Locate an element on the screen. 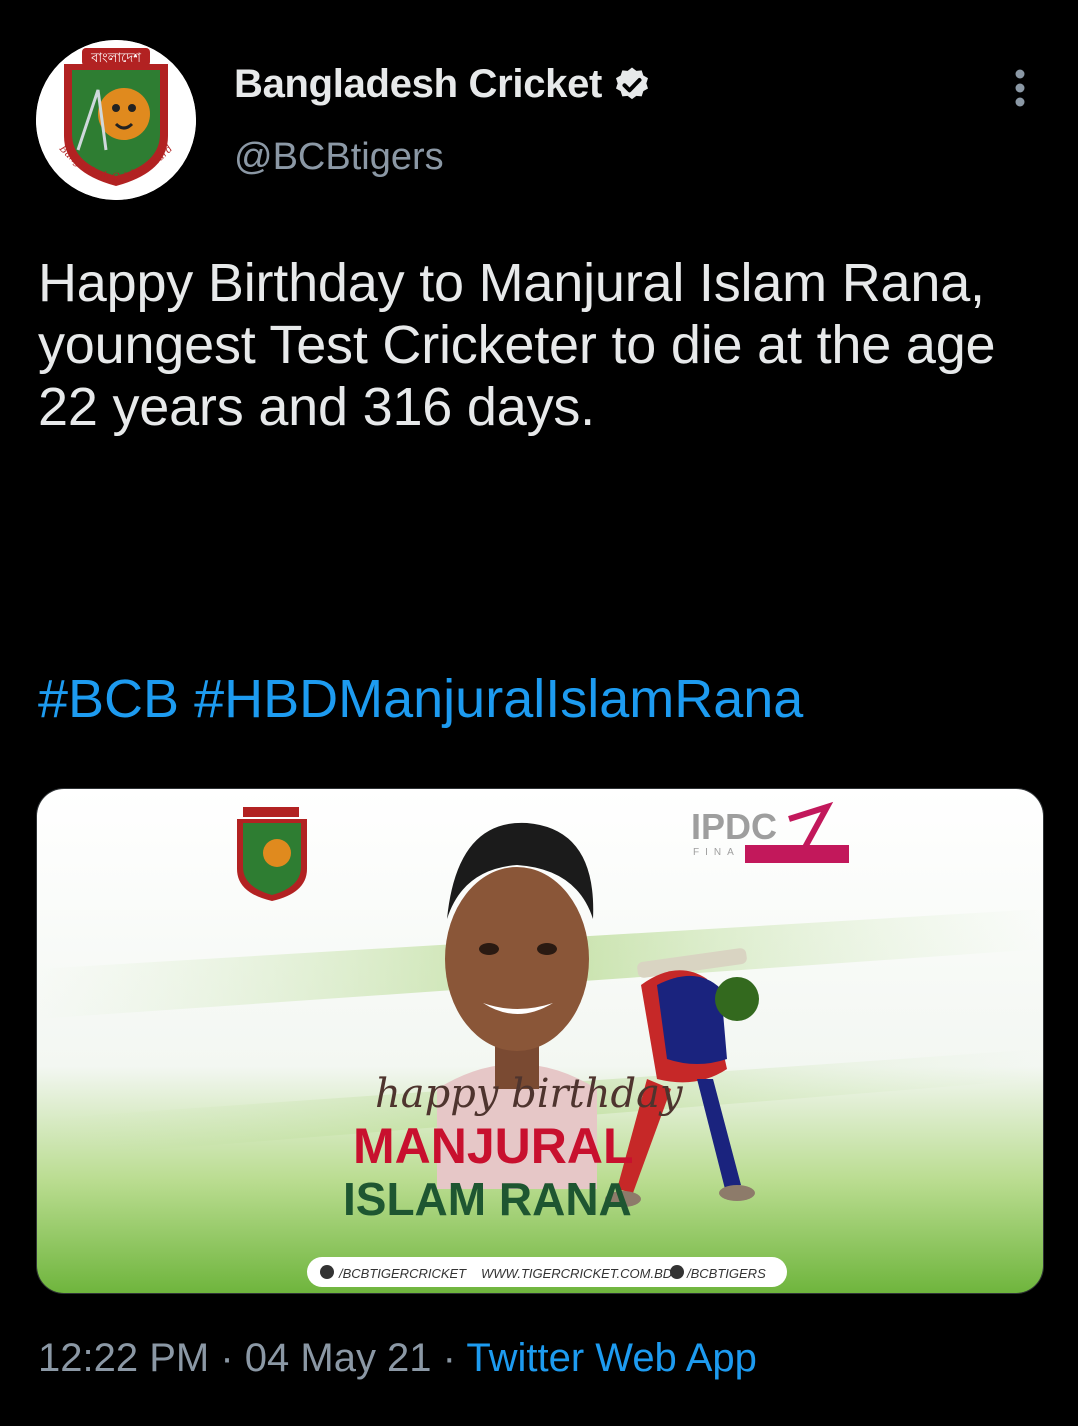  verified-badge-icon is located at coordinates (632, 83).